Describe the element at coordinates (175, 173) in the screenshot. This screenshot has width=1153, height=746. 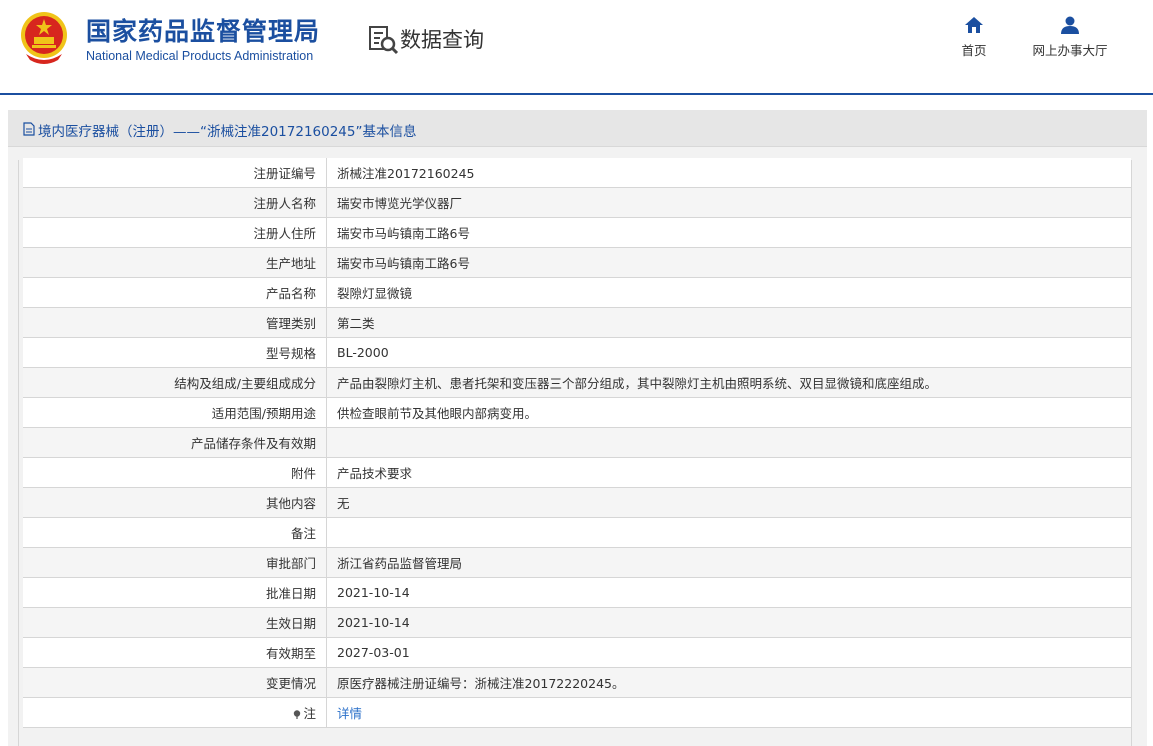
I see `row-label: 注册证编号` at that location.